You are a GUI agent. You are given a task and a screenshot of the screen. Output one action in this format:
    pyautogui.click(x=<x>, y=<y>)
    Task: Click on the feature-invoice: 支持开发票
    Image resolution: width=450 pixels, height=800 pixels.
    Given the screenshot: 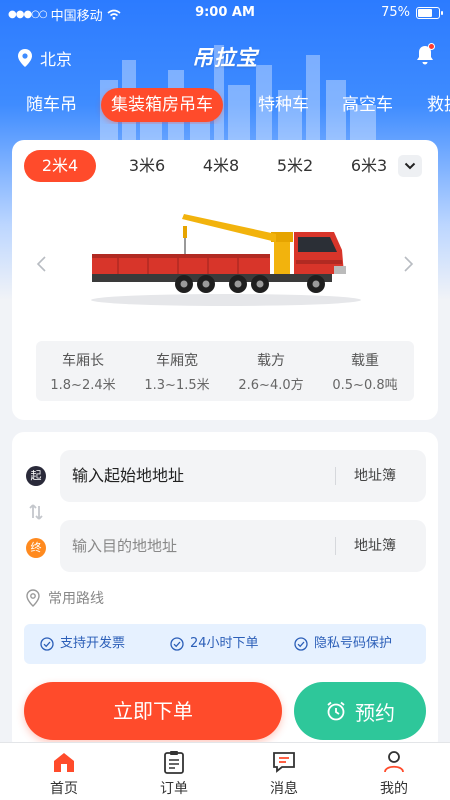 What is the action you would take?
    pyautogui.click(x=82, y=644)
    